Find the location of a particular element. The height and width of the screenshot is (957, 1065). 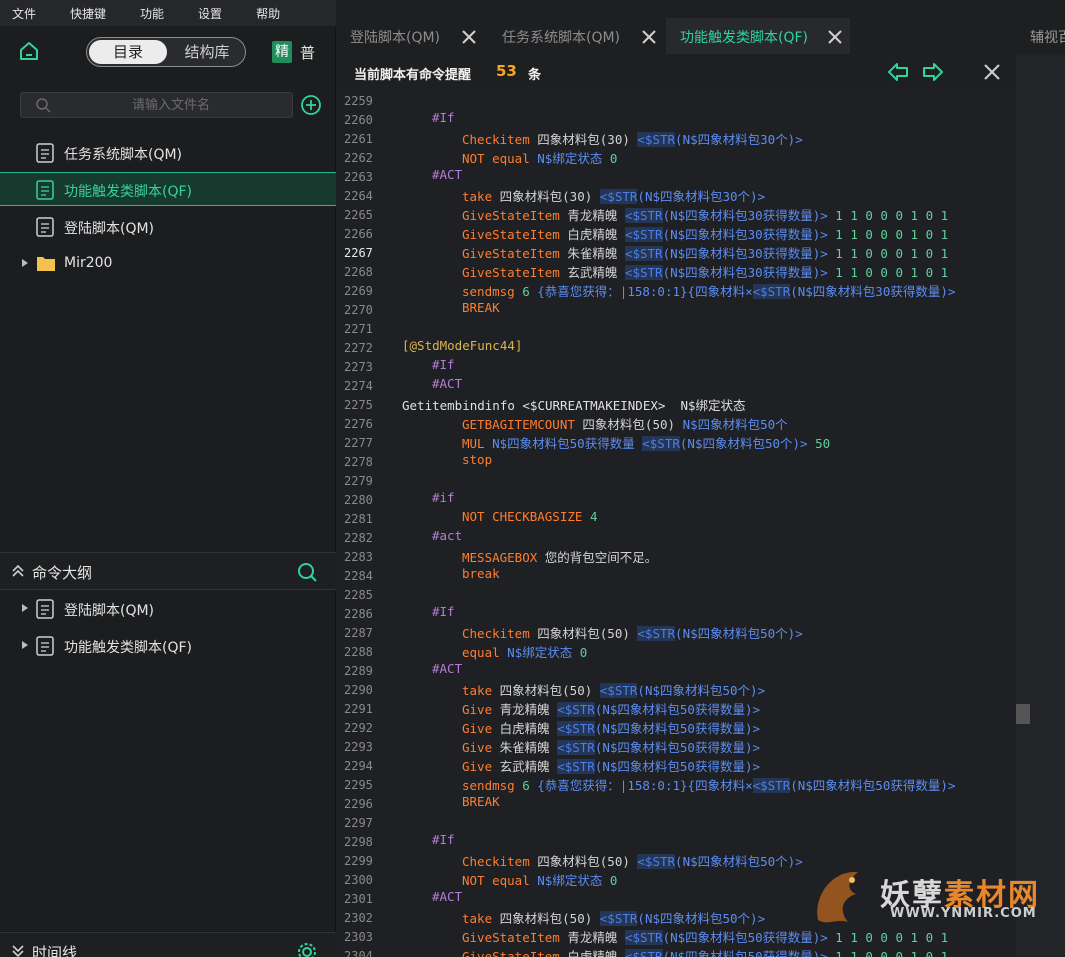

line-number: 2288 is located at coordinates (358, 652).